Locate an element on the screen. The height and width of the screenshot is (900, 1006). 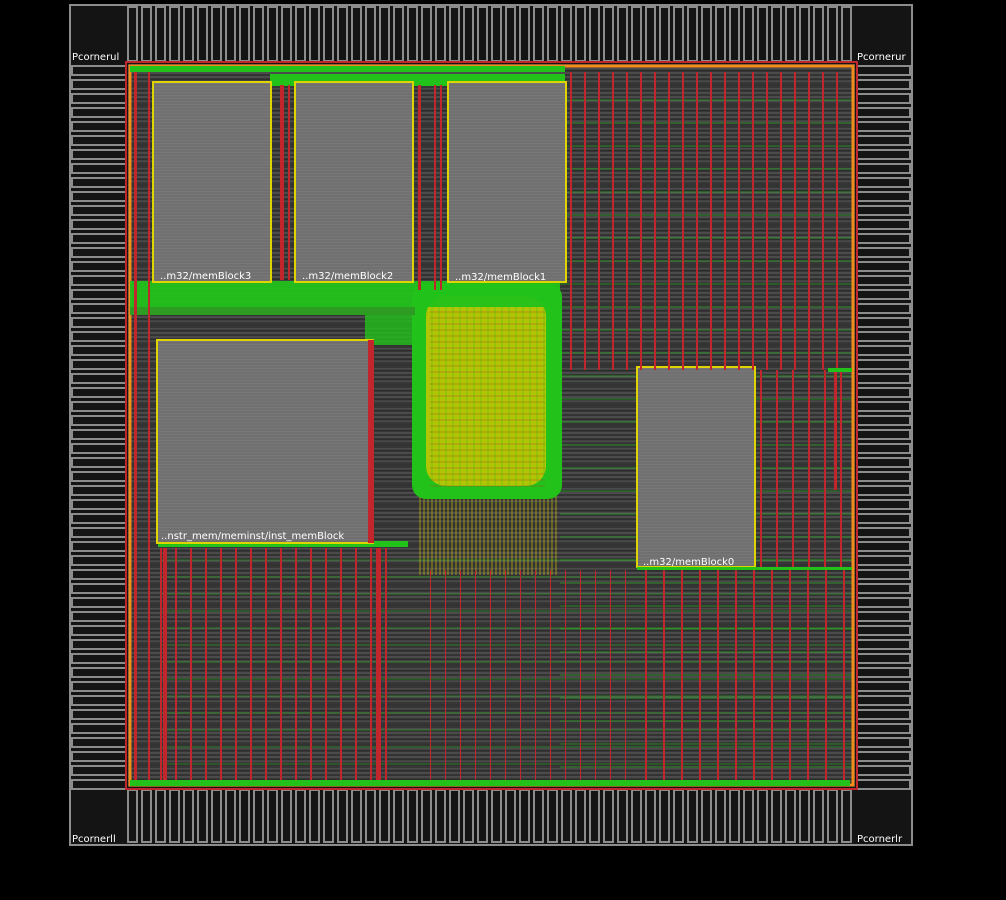
macro-label-memblock0: ..m32/memBlock0 is located at coordinates (688, 562).